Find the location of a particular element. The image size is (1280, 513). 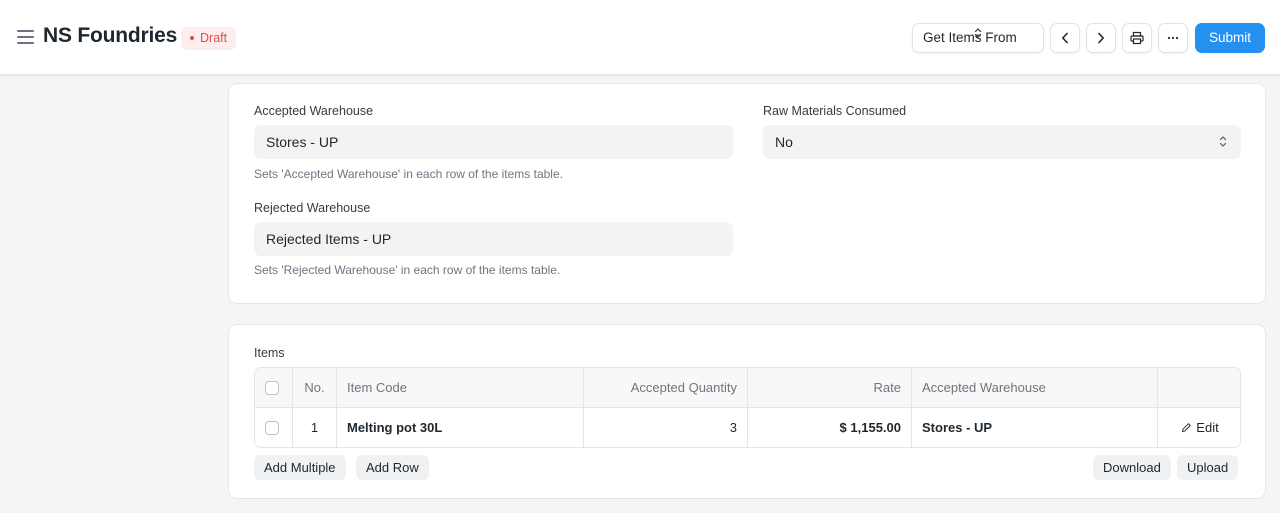

more-actions-button is located at coordinates (1173, 38).